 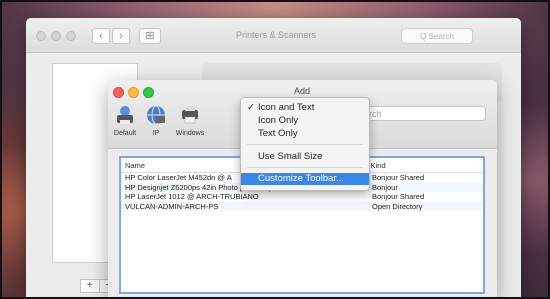 I want to click on menu-item-use-small-size: Use Small Size, so click(x=305, y=157).